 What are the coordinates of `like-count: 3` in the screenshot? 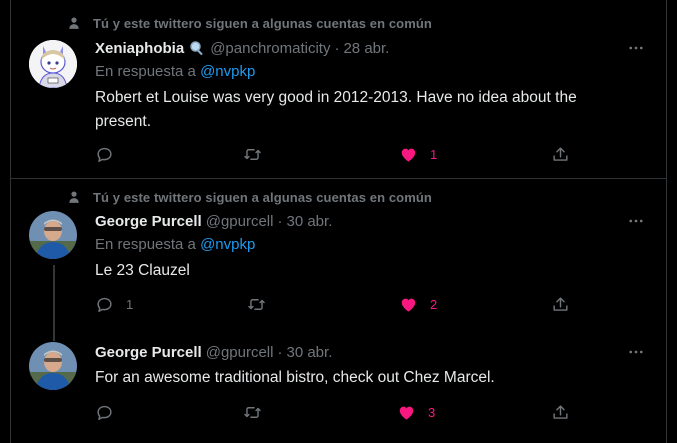 It's located at (432, 412).